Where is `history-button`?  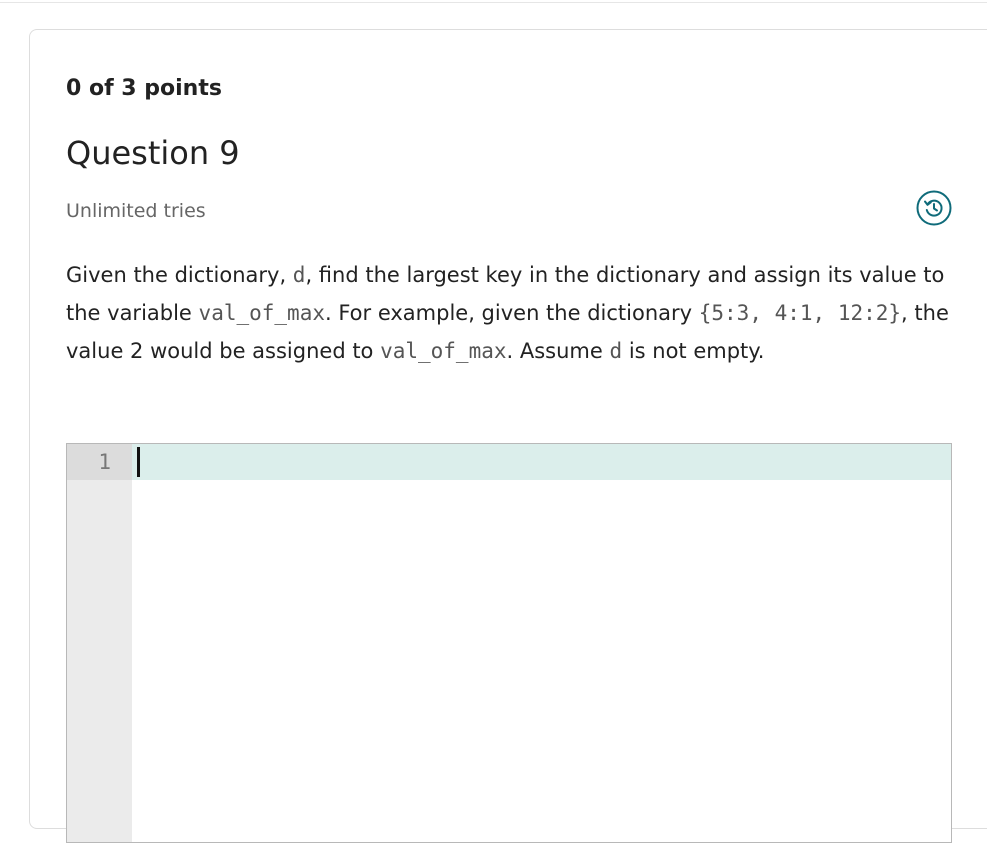 history-button is located at coordinates (934, 208).